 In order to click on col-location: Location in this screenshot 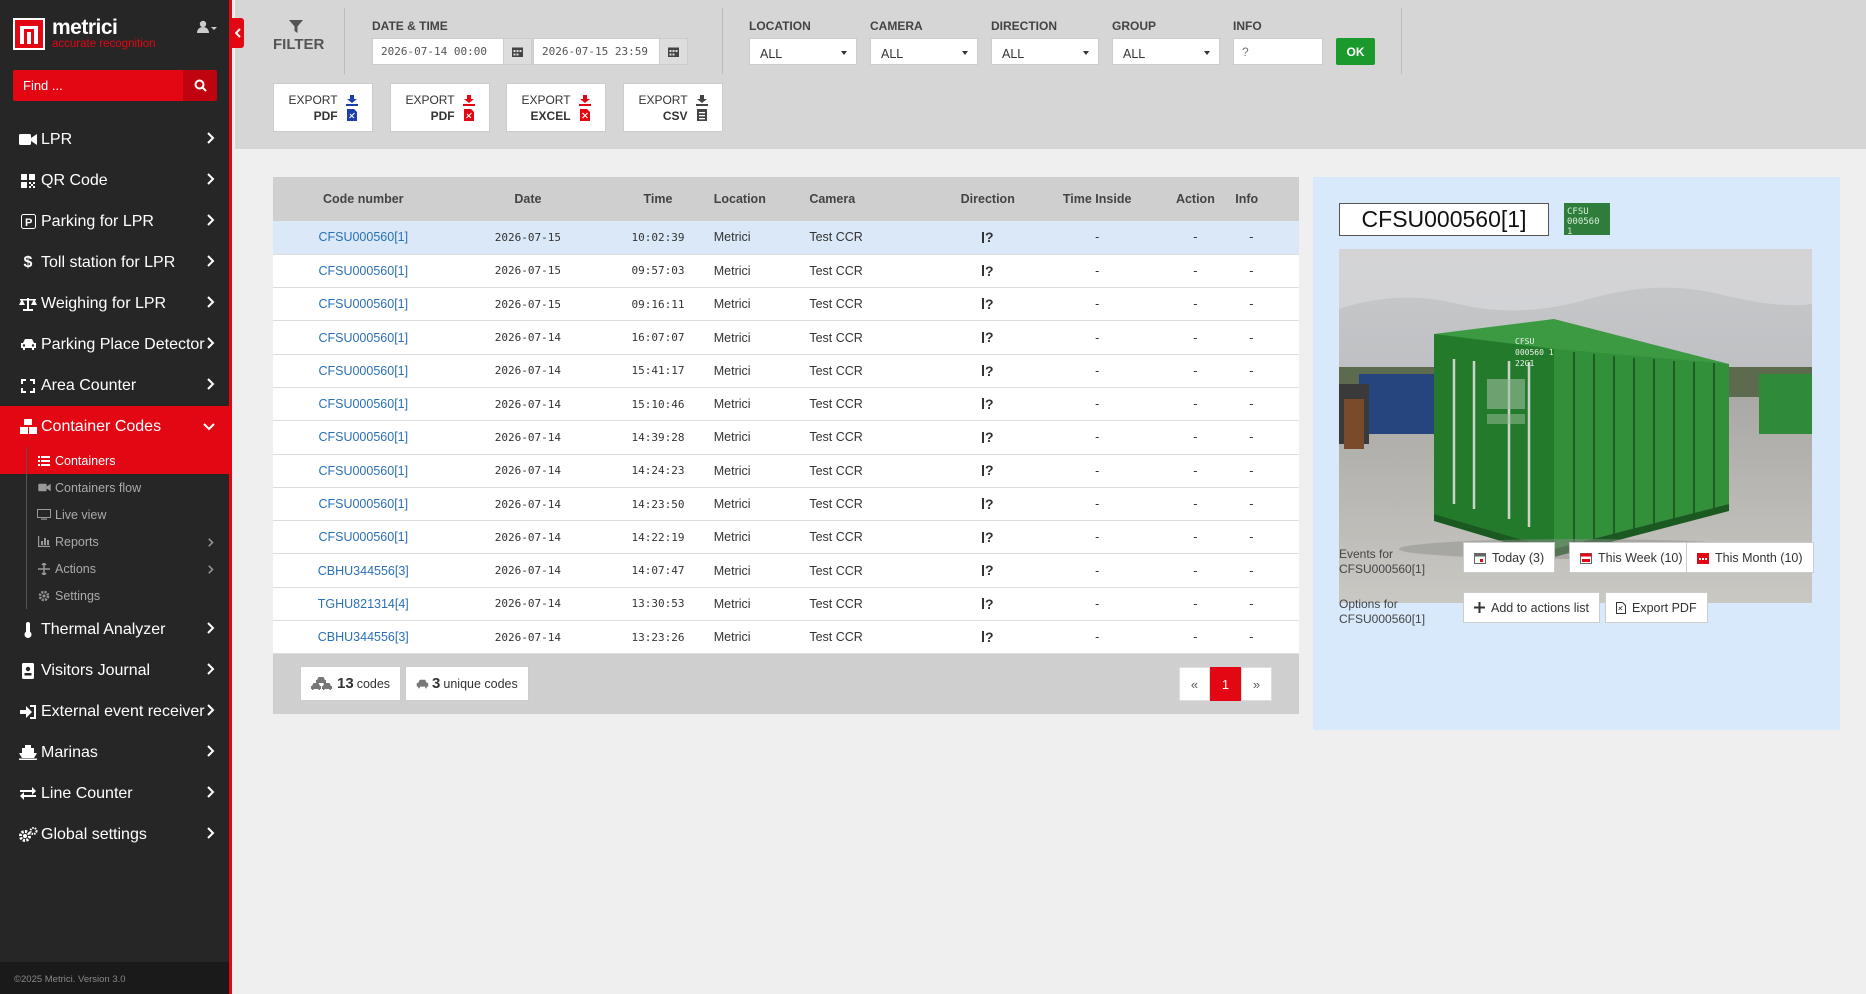, I will do `click(761, 199)`.